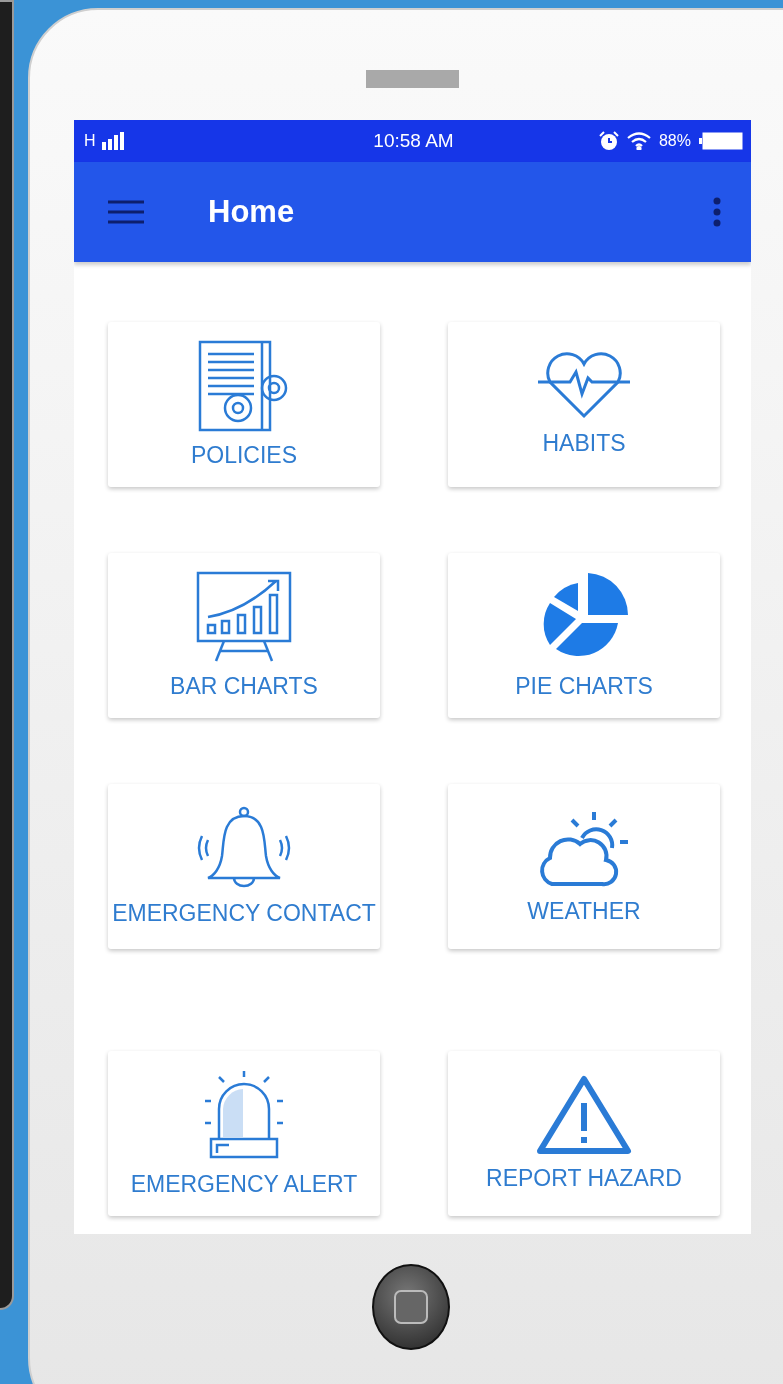 The image size is (783, 1384). Describe the element at coordinates (126, 212) in the screenshot. I see `menu-icon` at that location.